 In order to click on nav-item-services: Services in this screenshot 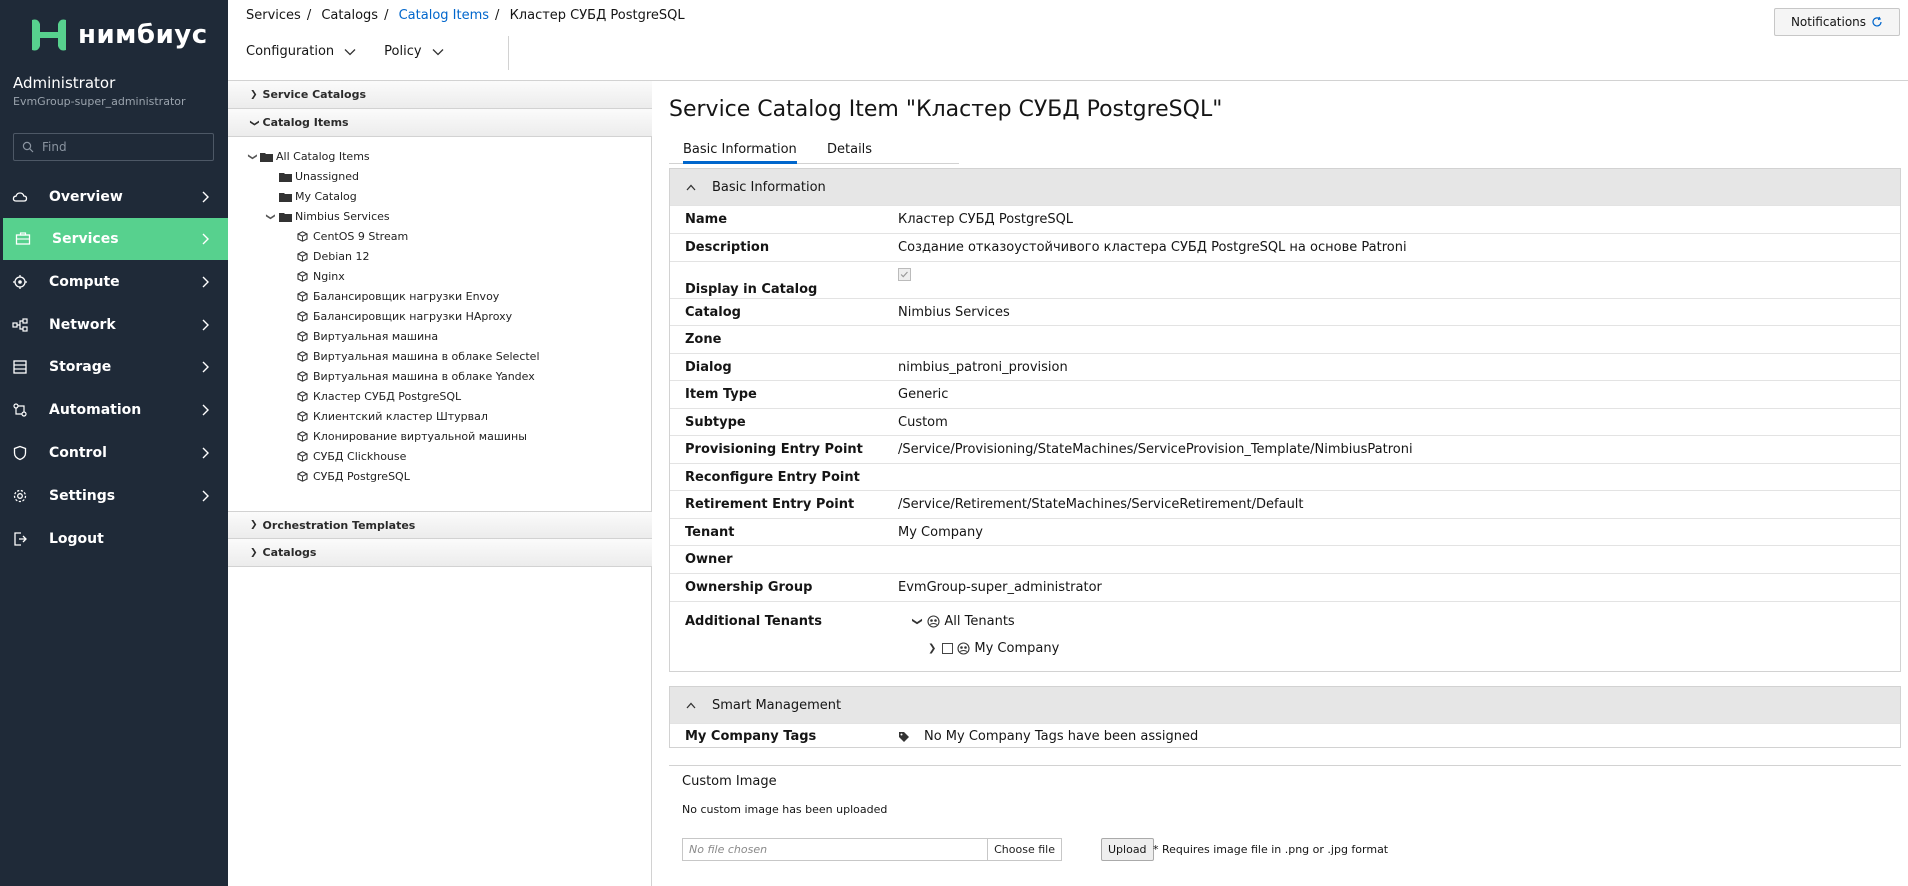, I will do `click(115, 239)`.